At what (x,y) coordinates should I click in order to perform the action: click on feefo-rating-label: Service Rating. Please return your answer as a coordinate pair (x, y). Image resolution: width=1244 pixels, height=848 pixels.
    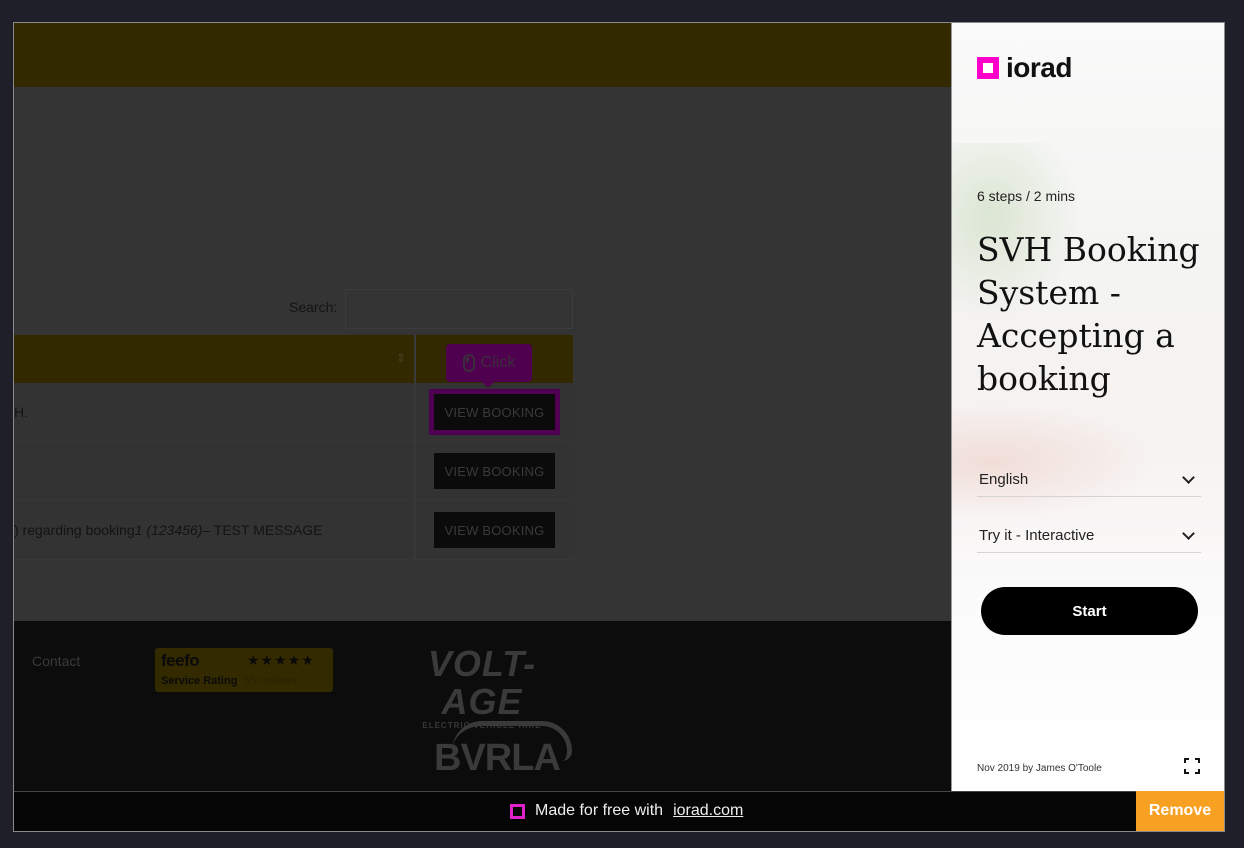
    Looking at the image, I should click on (199, 681).